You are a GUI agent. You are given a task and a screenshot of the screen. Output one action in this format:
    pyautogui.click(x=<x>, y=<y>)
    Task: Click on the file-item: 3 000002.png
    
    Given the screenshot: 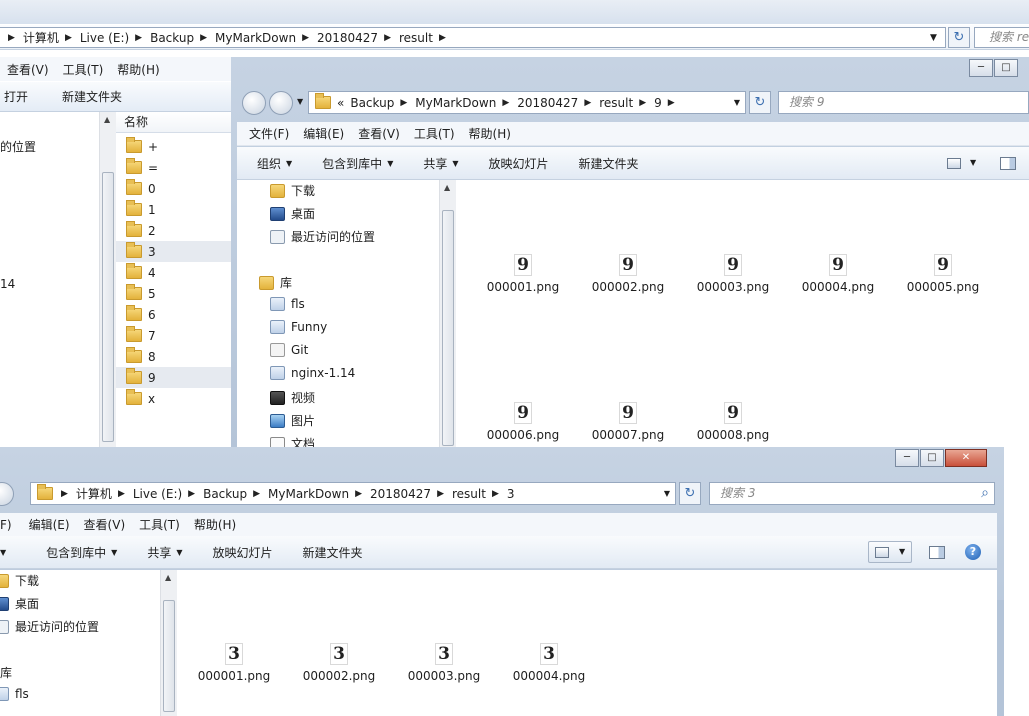 What is the action you would take?
    pyautogui.click(x=339, y=663)
    